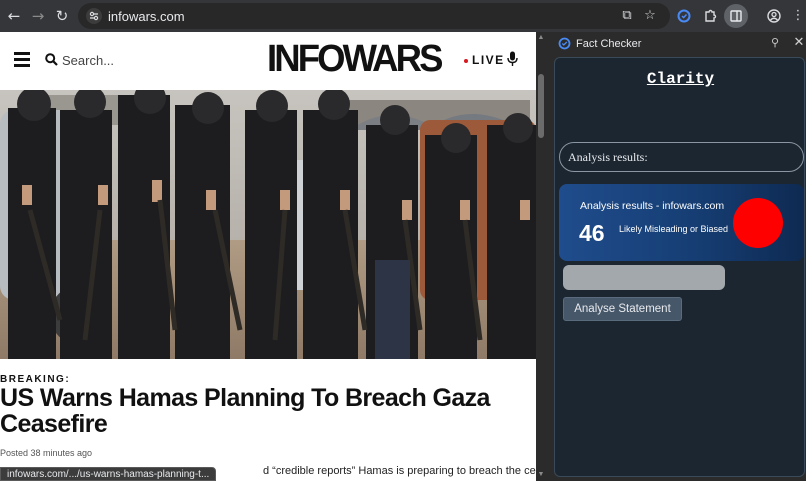  What do you see at coordinates (46, 453) in the screenshot?
I see `article-posted-time: Posted 38 minutes ago` at bounding box center [46, 453].